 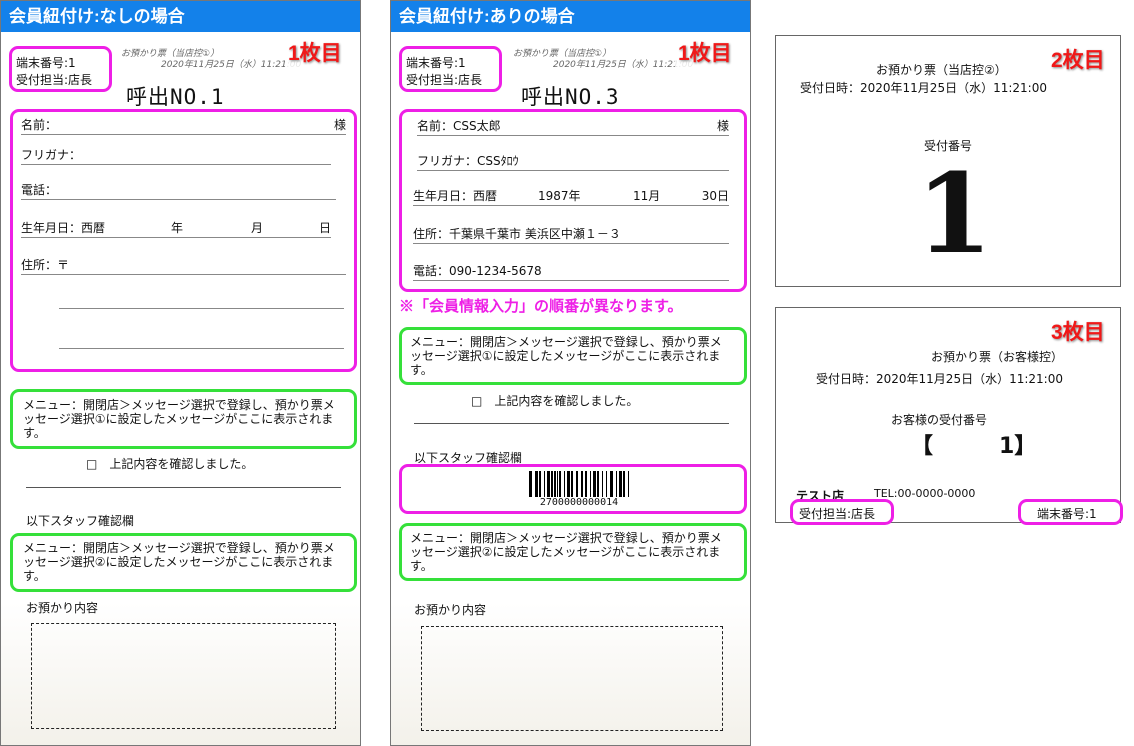 What do you see at coordinates (571, 272) in the screenshot?
I see `phone-row: 電話：090-1234-5678` at bounding box center [571, 272].